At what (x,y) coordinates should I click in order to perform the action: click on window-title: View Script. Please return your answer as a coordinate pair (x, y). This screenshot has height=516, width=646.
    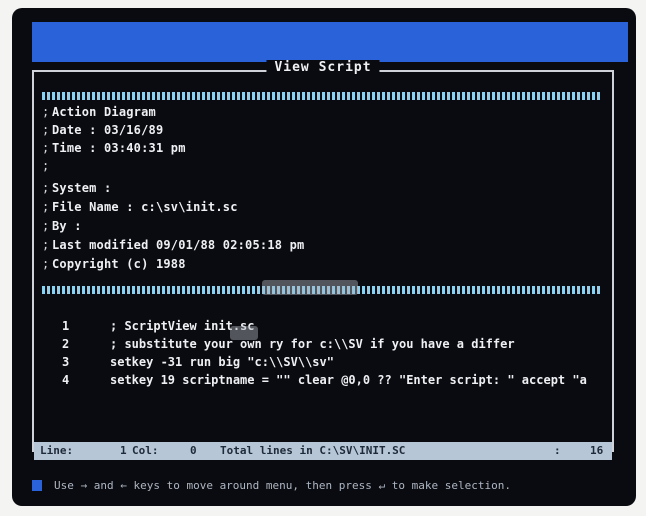
    Looking at the image, I should click on (323, 67).